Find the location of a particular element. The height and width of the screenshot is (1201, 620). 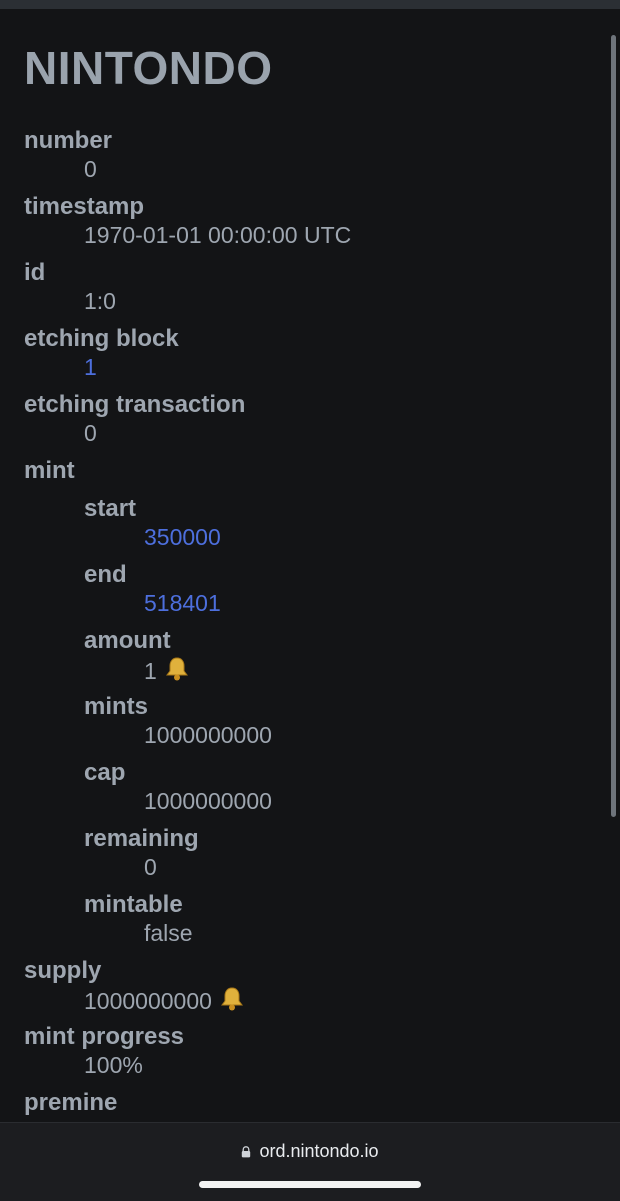

mint-progress-label: mint progress is located at coordinates (104, 1036).